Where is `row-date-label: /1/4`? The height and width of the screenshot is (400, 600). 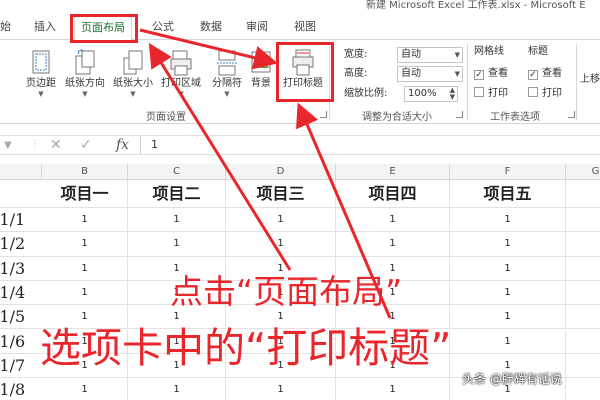
row-date-label: /1/4 is located at coordinates (21, 293).